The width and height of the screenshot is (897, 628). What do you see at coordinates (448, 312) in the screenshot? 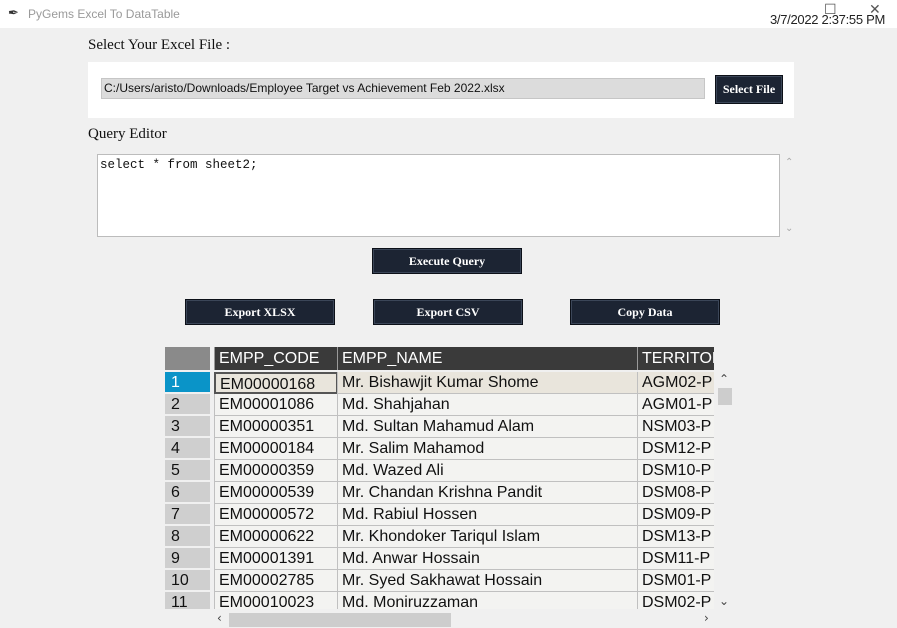
I see `export-csv-button: Export CSV` at bounding box center [448, 312].